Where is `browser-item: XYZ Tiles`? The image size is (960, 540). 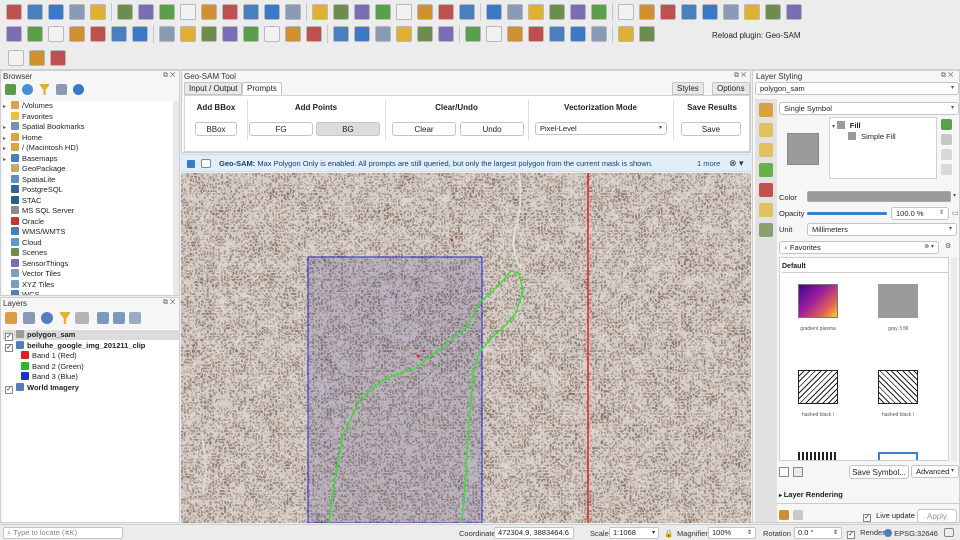
browser-item: XYZ Tiles is located at coordinates (28, 284).